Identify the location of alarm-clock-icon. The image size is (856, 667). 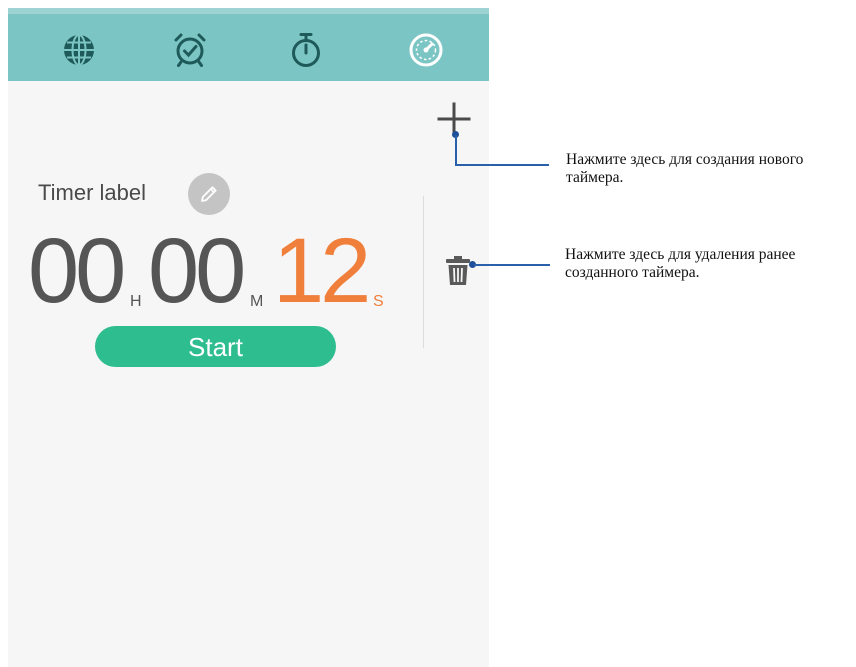
(190, 50).